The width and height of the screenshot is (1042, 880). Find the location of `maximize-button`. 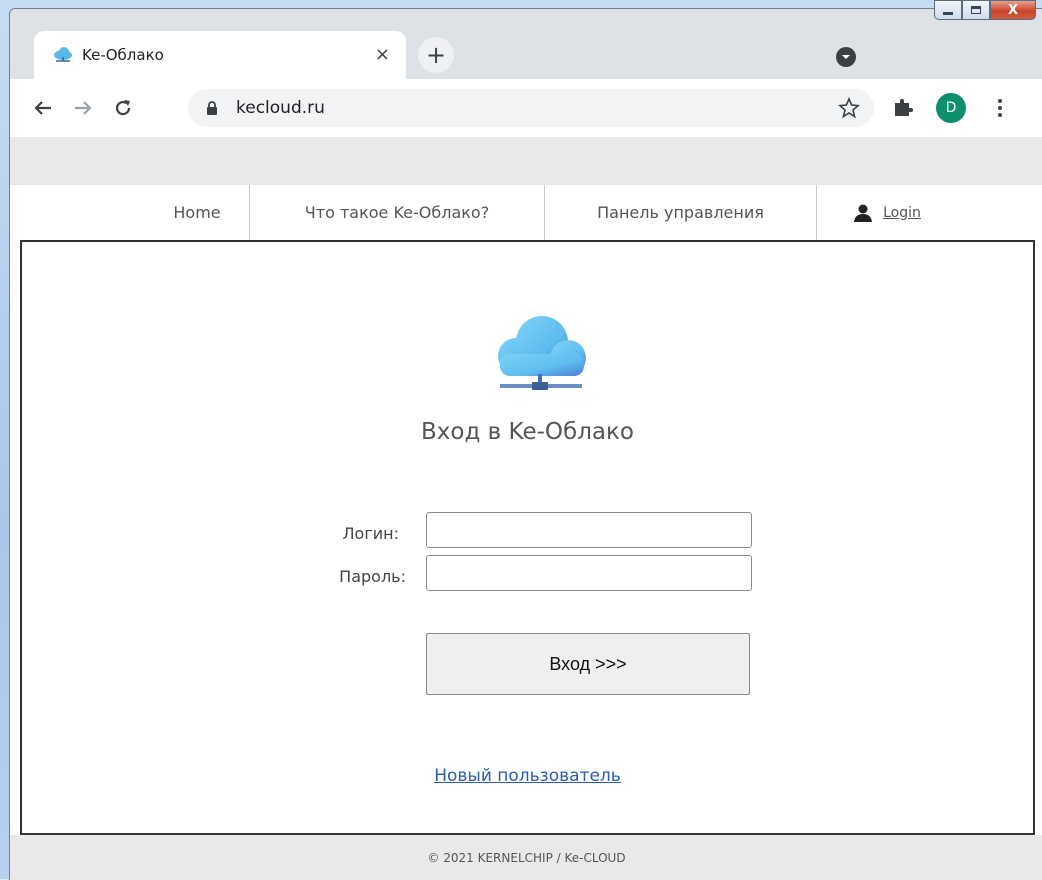

maximize-button is located at coordinates (976, 10).